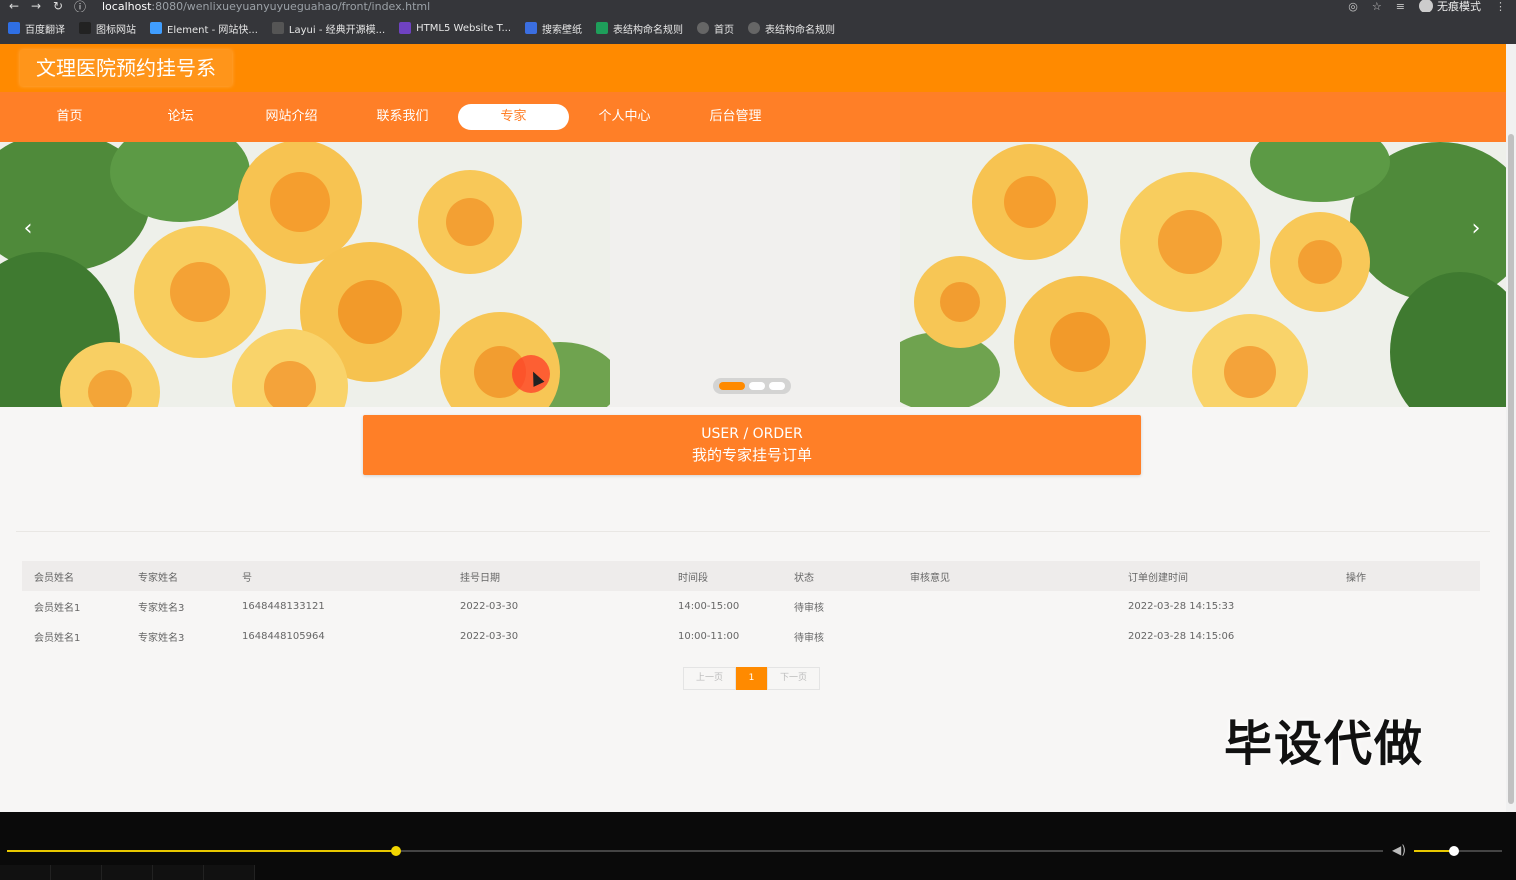 The height and width of the screenshot is (880, 1516). I want to click on table-header: 审核意见, so click(930, 578).